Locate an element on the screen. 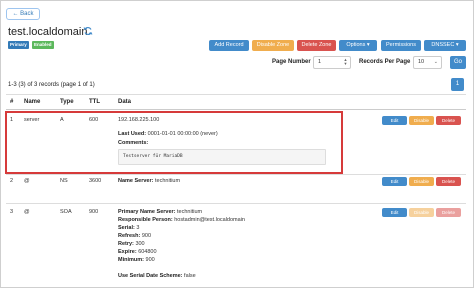 The image size is (474, 288). primary-badge: Primary is located at coordinates (18, 45).